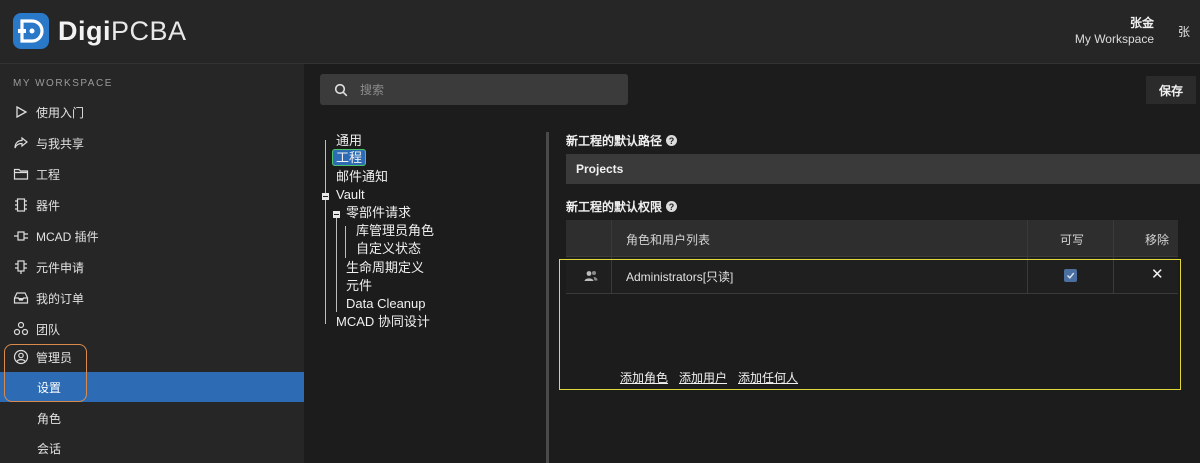 The height and width of the screenshot is (463, 1200). I want to click on sidebar-item-projects: 工程, so click(152, 174).